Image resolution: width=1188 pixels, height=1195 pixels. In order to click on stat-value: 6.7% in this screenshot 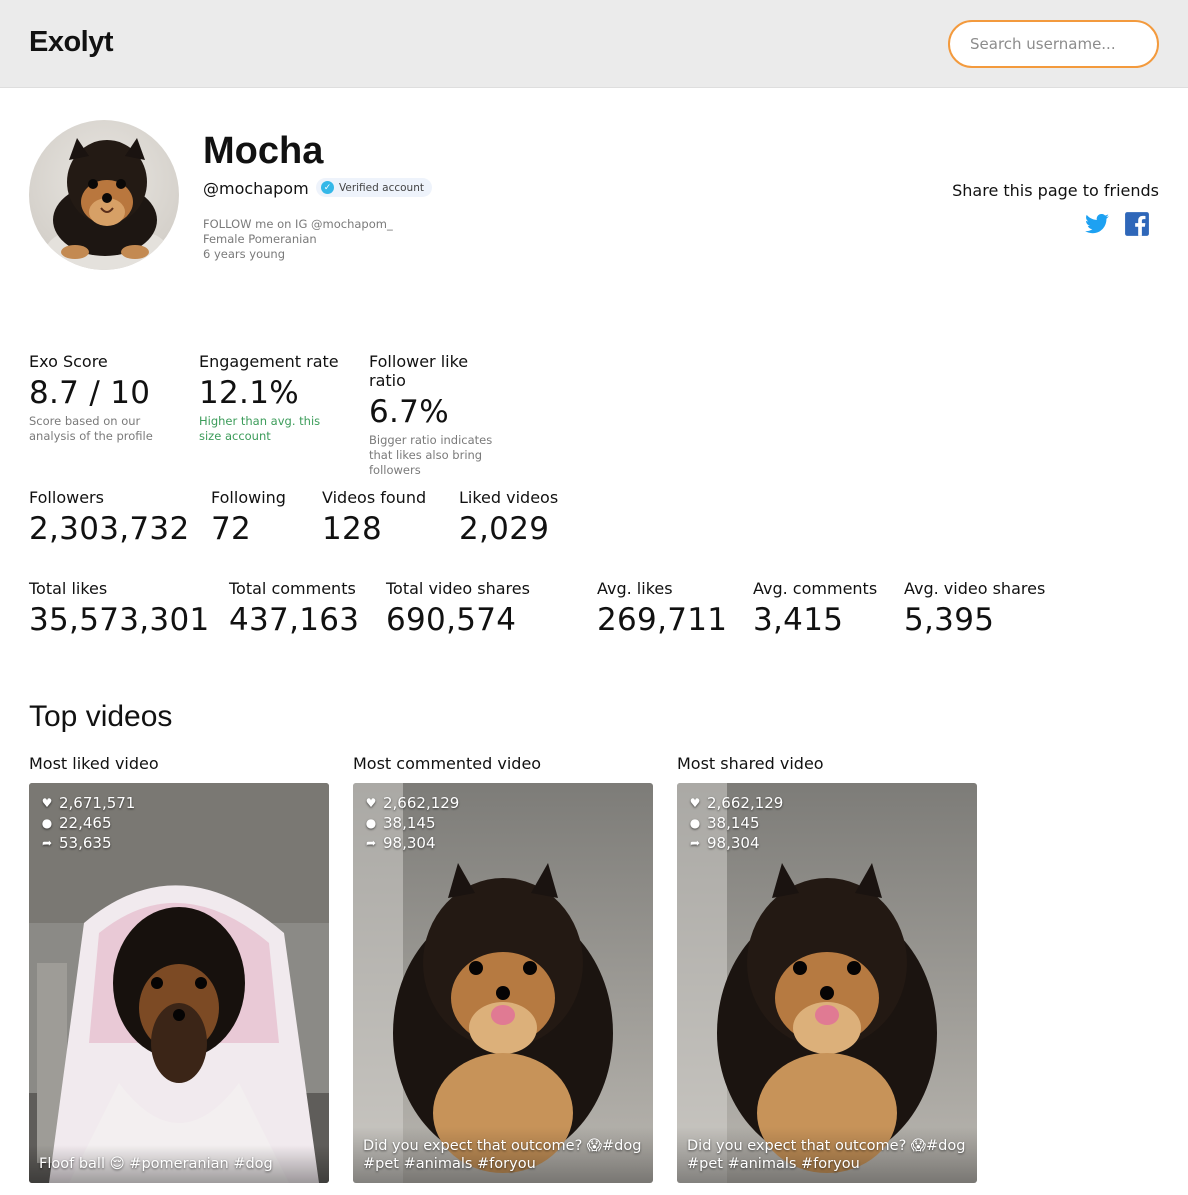, I will do `click(409, 412)`.